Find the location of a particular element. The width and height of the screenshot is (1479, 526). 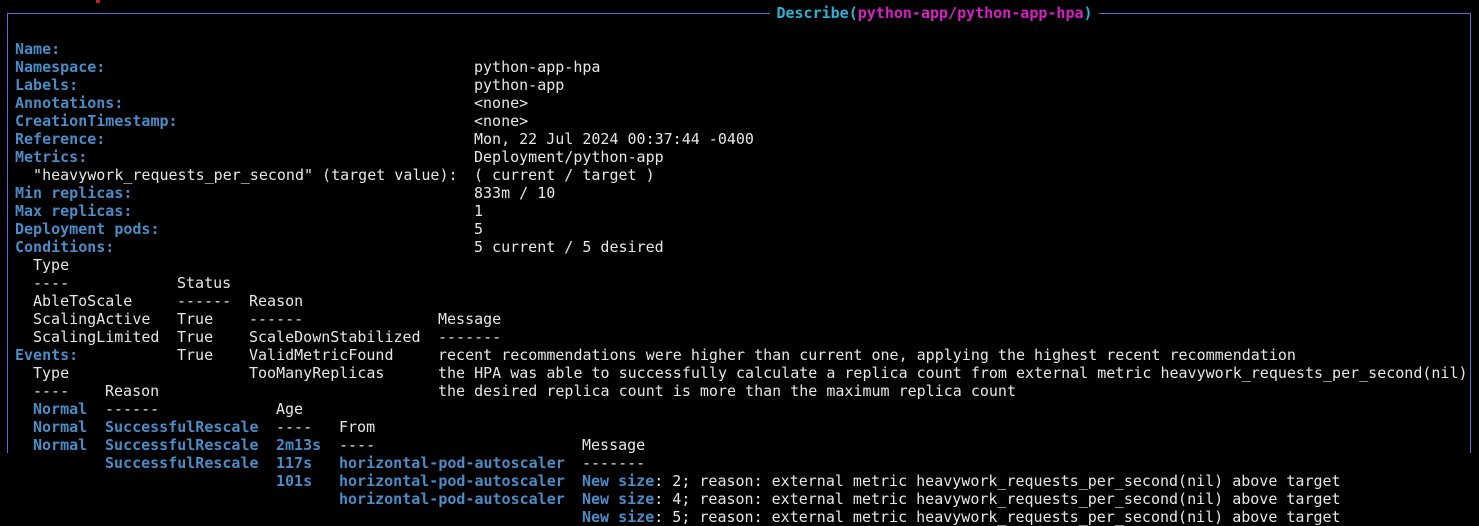

field-value: Deployment/python-app is located at coordinates (569, 157).